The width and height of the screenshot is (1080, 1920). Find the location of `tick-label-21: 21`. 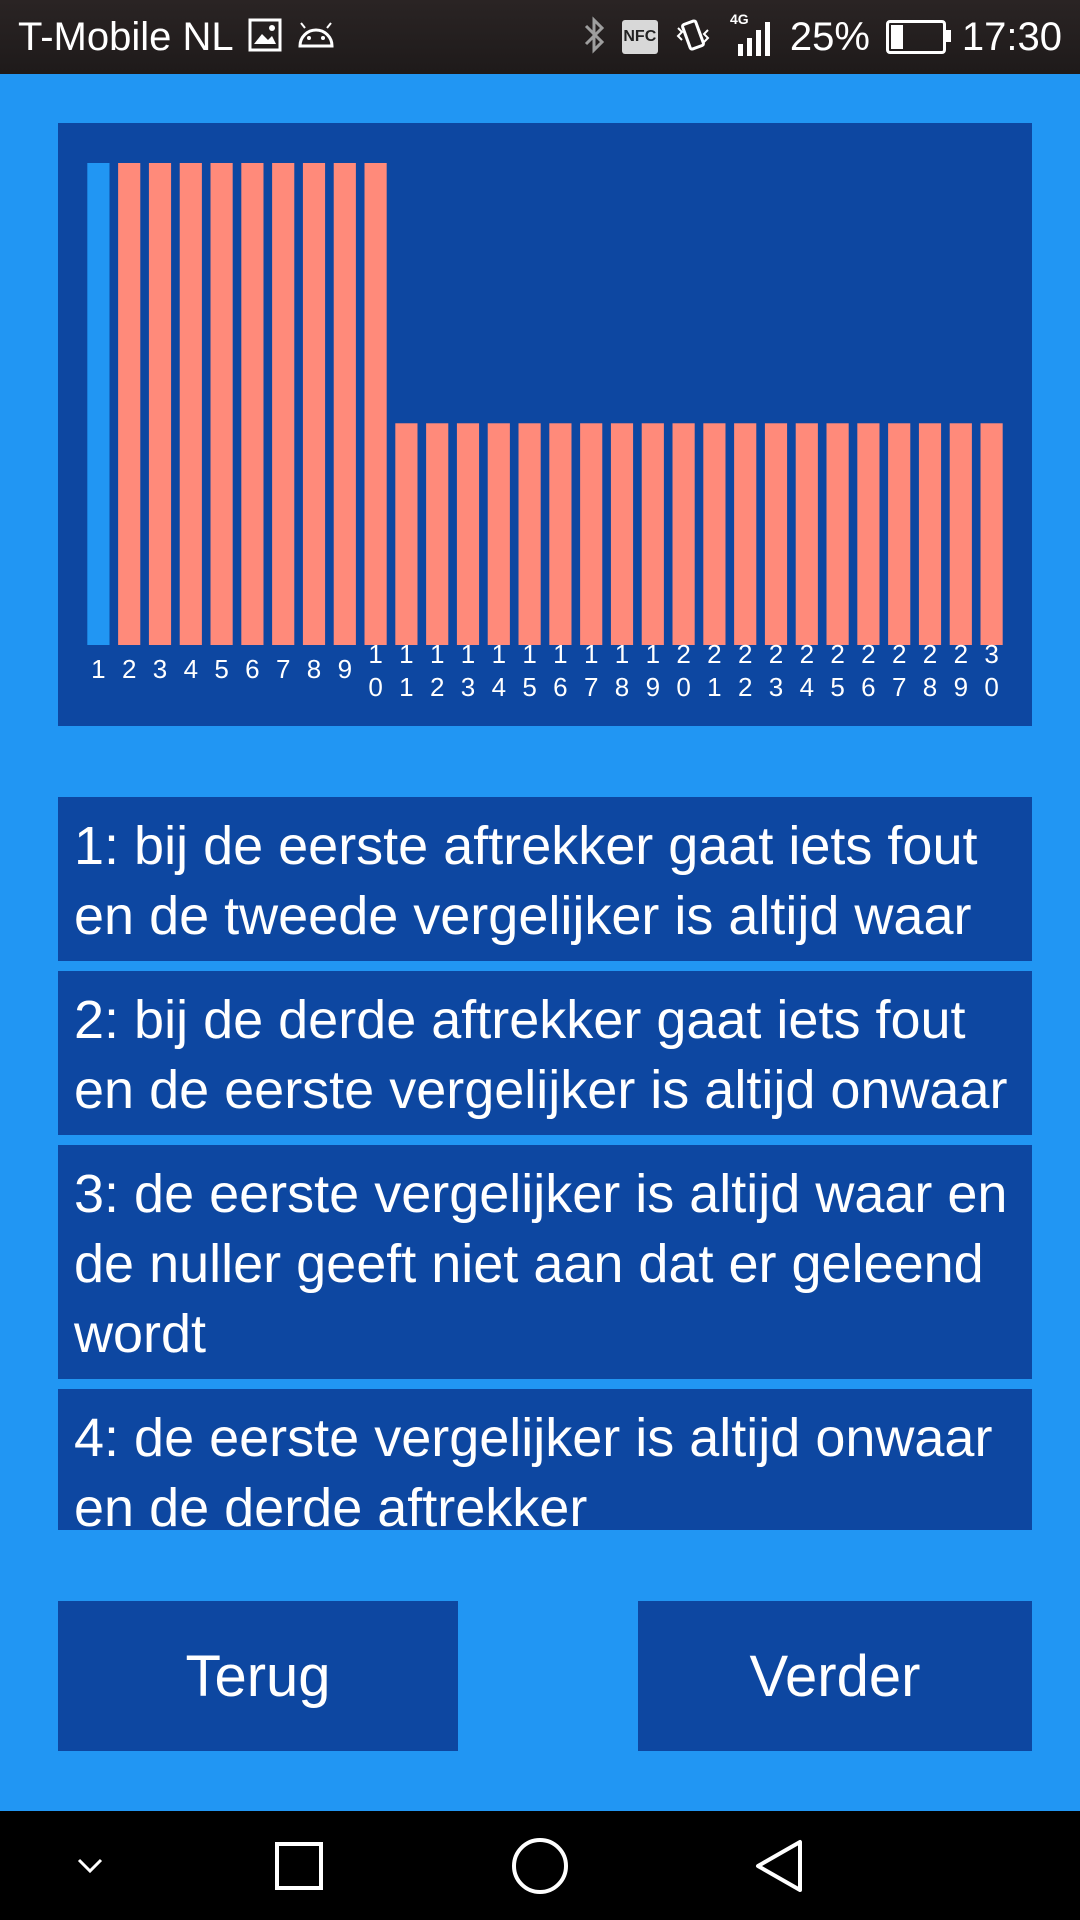

tick-label-21: 21 is located at coordinates (714, 670).